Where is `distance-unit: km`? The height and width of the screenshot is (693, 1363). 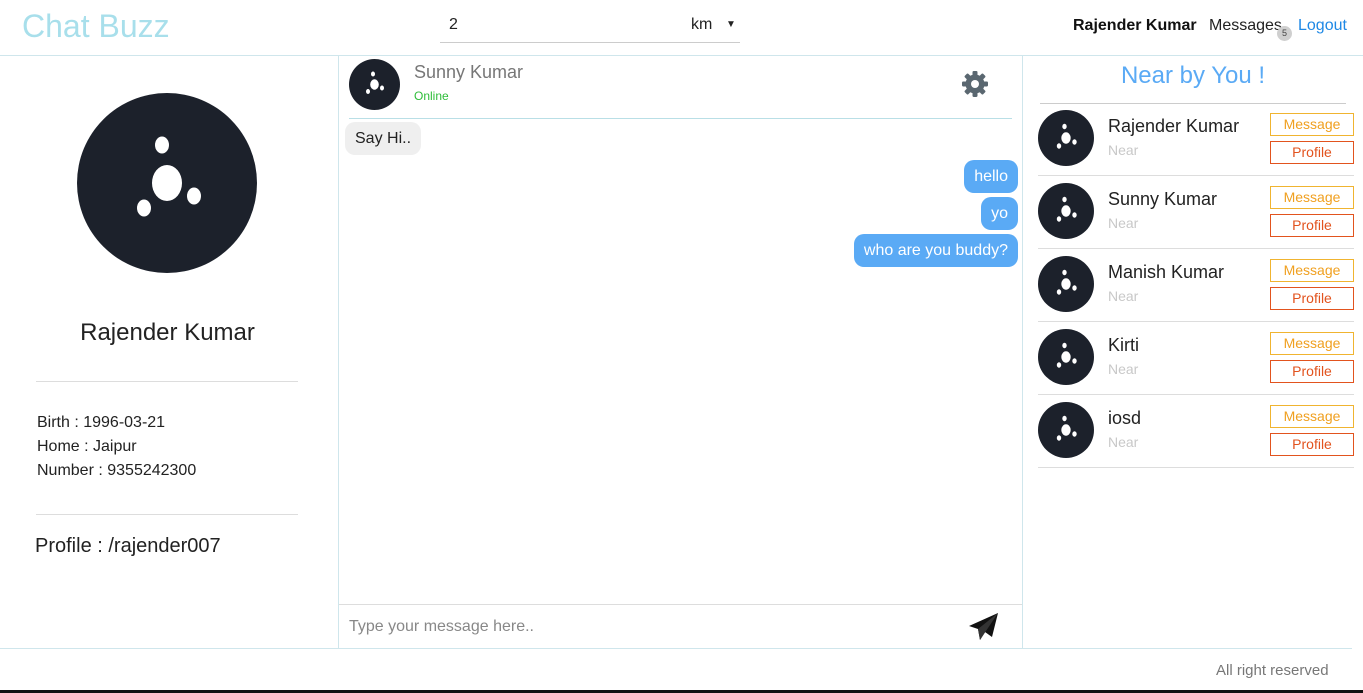
distance-unit: km is located at coordinates (701, 25).